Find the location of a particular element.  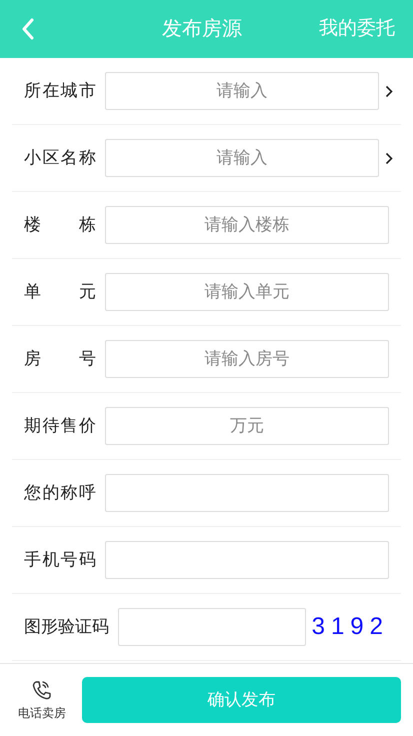

input-field: 请输入楼栋 is located at coordinates (247, 225).